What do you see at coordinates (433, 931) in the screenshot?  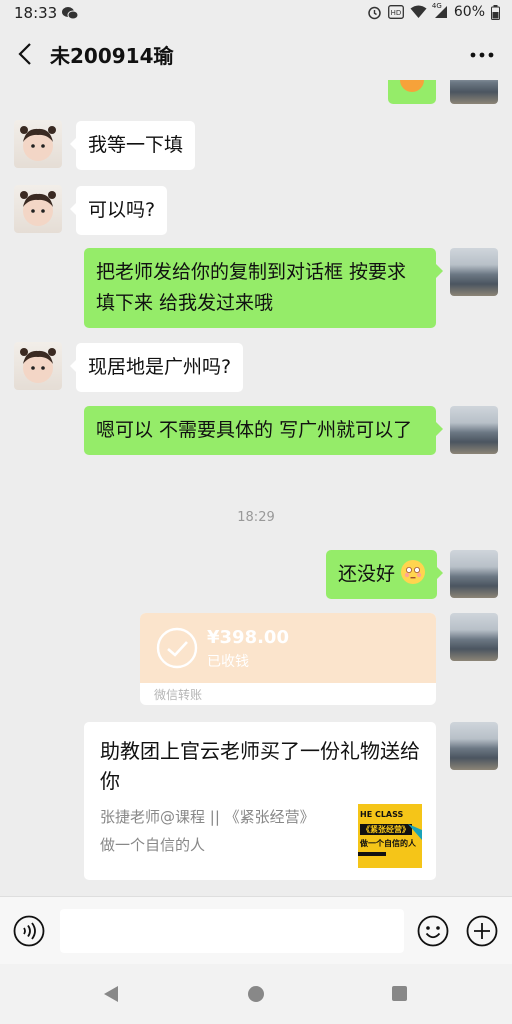 I see `emoji-picker-icon` at bounding box center [433, 931].